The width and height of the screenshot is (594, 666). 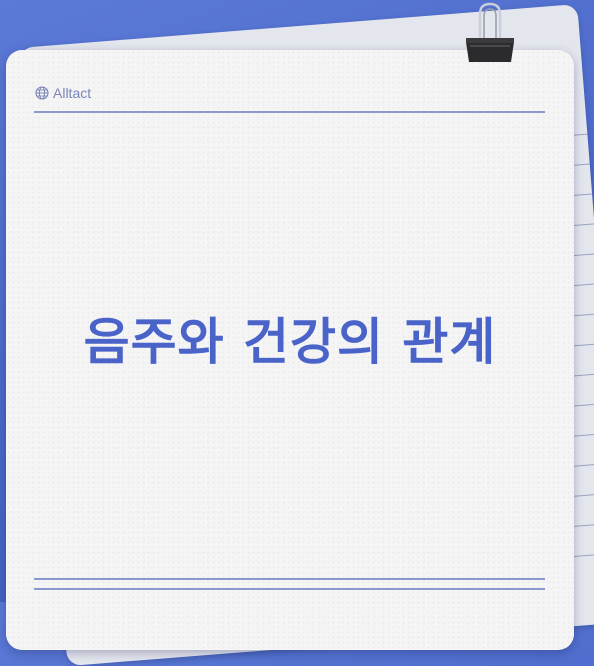 I want to click on binder-clip-icon, so click(x=490, y=32).